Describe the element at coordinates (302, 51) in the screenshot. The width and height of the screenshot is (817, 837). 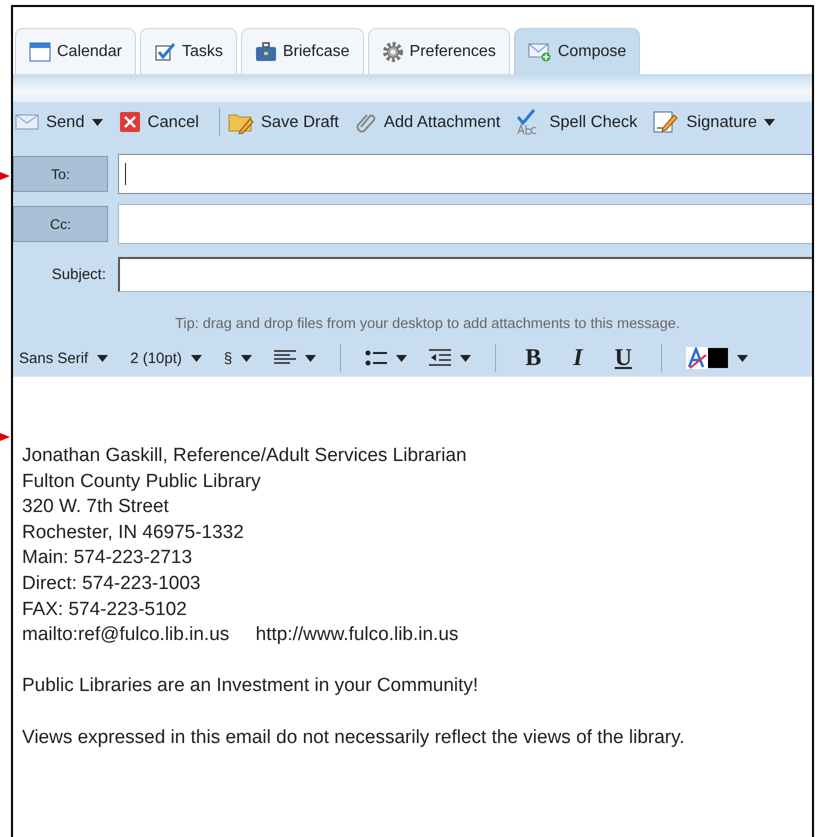
I see `tab: Briefcase` at that location.